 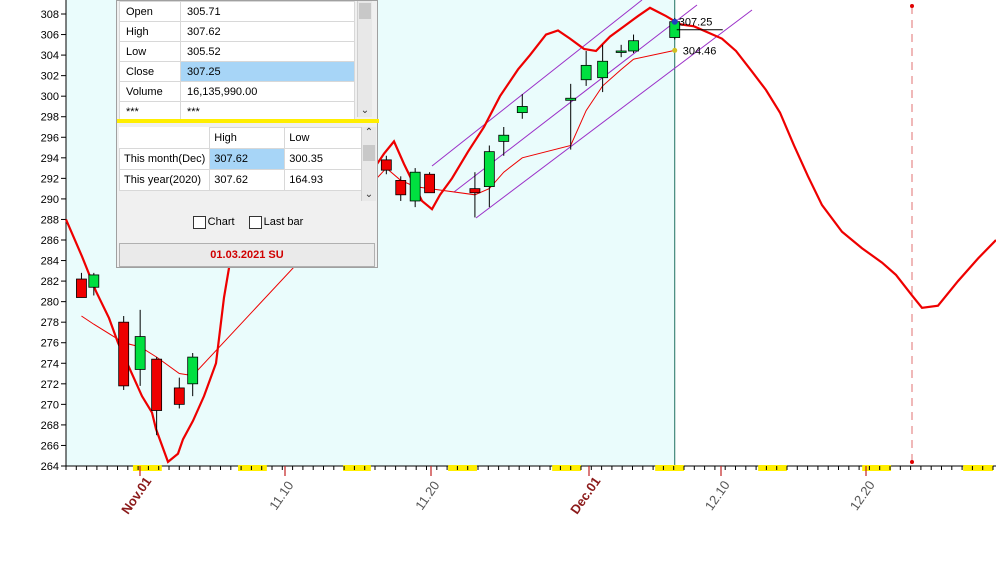 What do you see at coordinates (700, 51) in the screenshot?
I see `ma-marker-label: 304.46` at bounding box center [700, 51].